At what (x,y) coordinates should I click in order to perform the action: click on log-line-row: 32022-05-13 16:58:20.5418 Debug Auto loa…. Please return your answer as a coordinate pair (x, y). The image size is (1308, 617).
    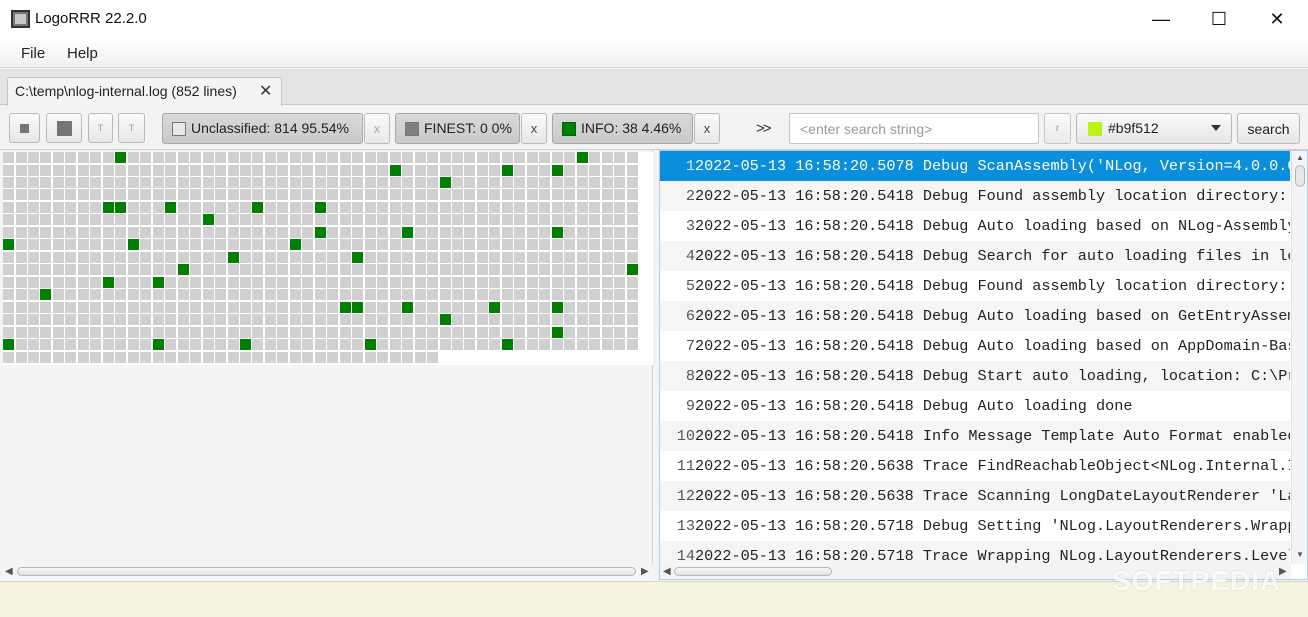
    Looking at the image, I should click on (975, 226).